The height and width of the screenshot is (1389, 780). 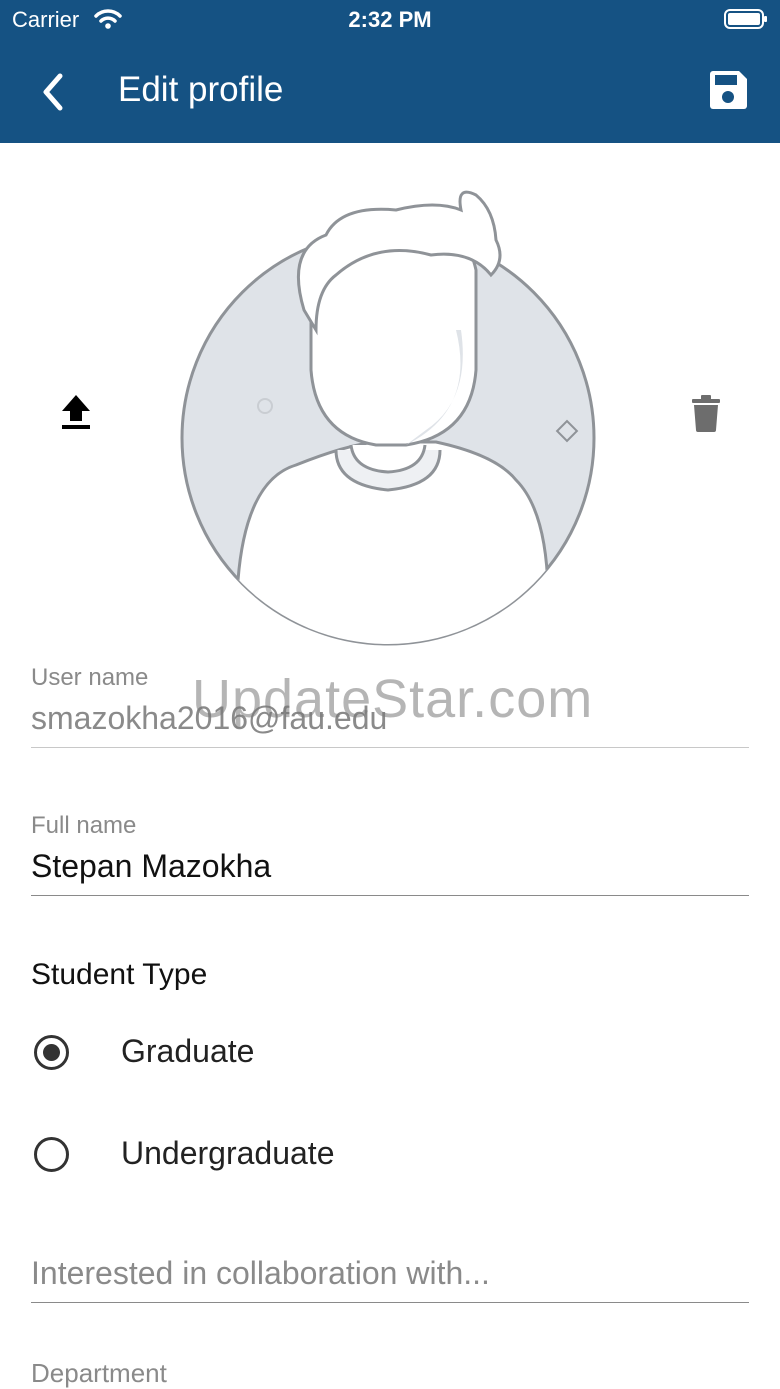 What do you see at coordinates (188, 1051) in the screenshot?
I see `radio-graduate-label: Graduate` at bounding box center [188, 1051].